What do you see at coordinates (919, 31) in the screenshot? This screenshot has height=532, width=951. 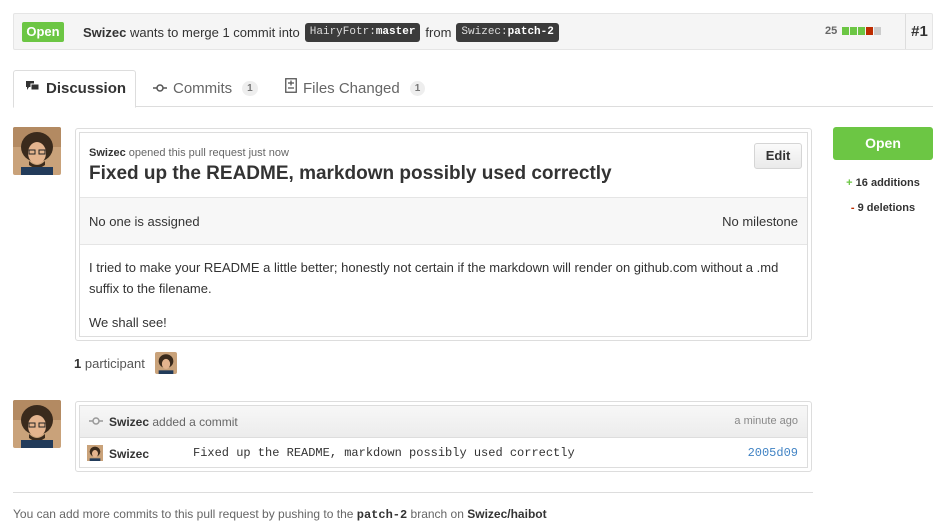 I see `pull-request-number: #1` at bounding box center [919, 31].